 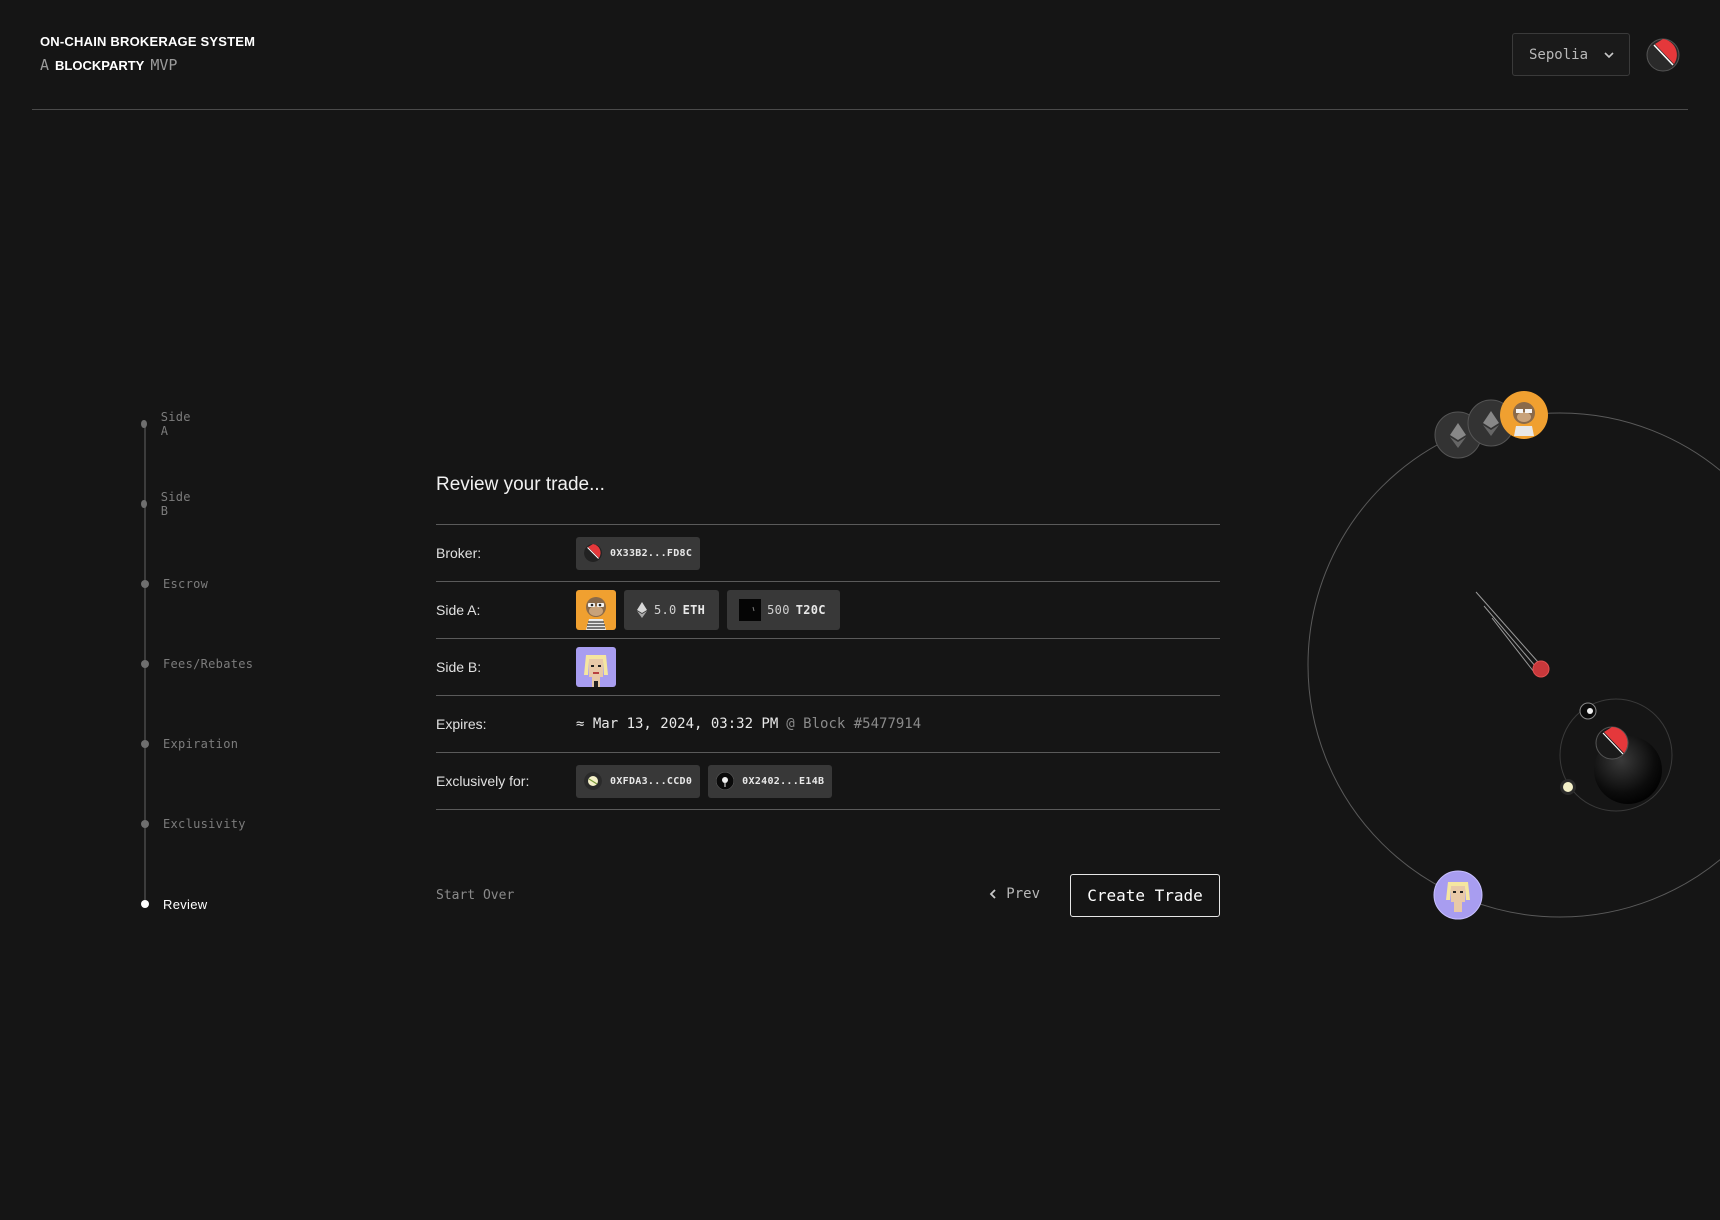 I want to click on row-side-a: Side A: 5.0 ETH 500 T20C, so click(x=828, y=610).